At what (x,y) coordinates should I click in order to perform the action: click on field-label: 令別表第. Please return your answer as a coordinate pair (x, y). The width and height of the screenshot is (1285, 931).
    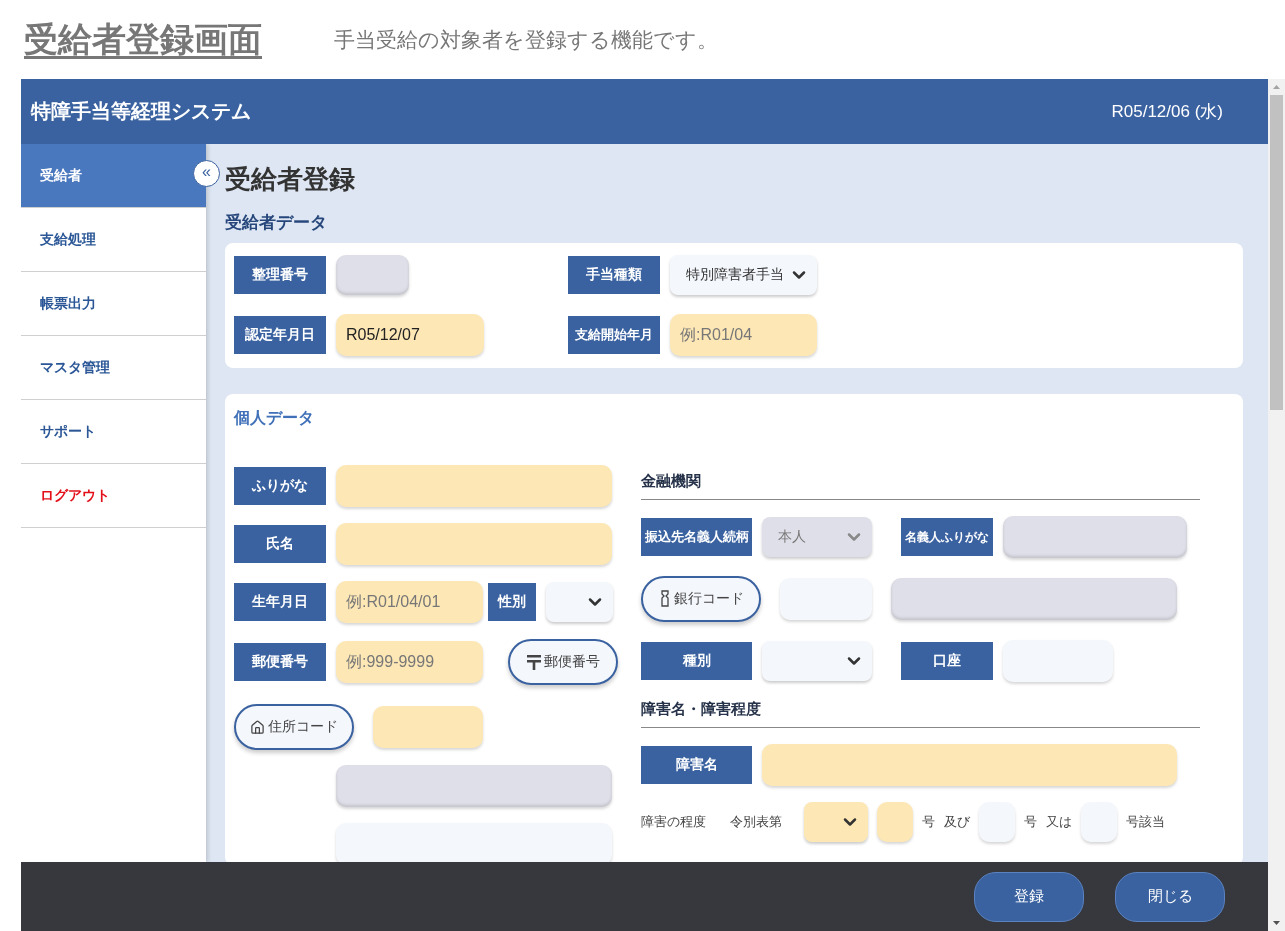
    Looking at the image, I should click on (756, 822).